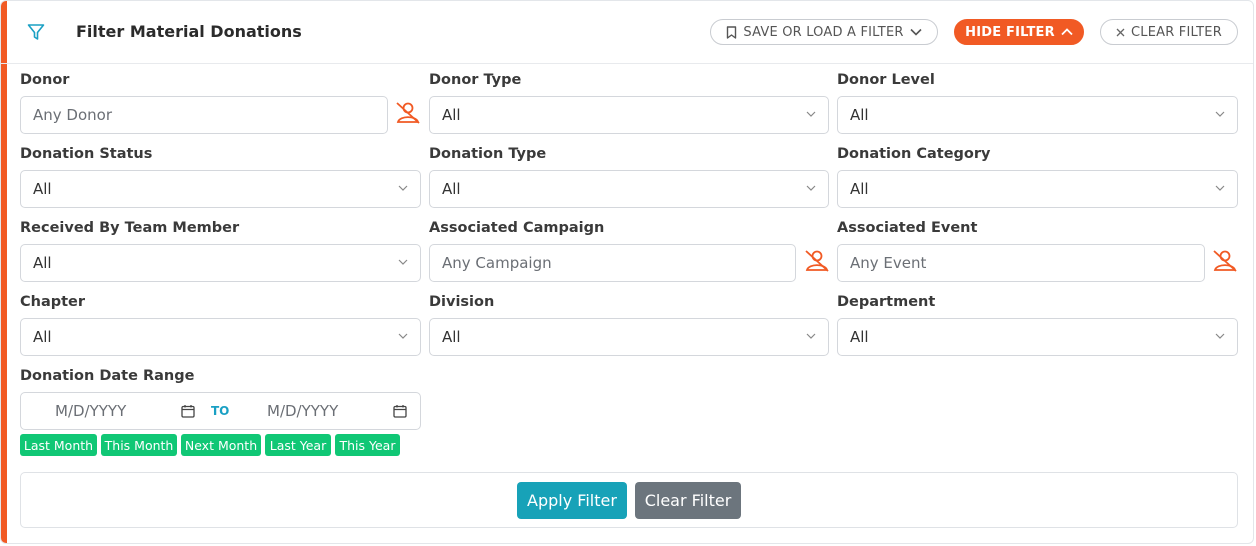 This screenshot has height=546, width=1256. I want to click on chapter-label: Chapter, so click(53, 302).